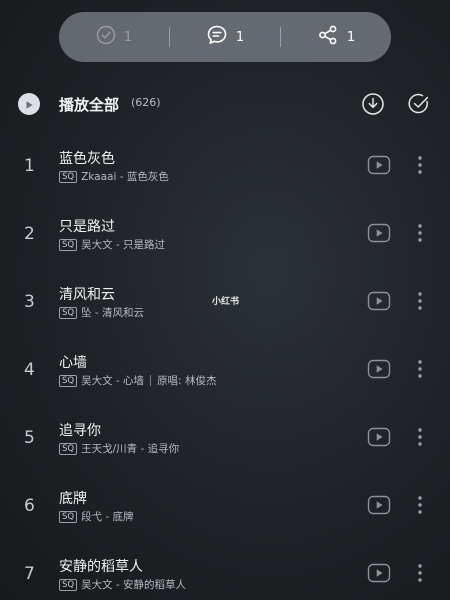 This screenshot has width=450, height=600. I want to click on song-row: 6 底牌 SQ 段弋 - 底牌, so click(225, 498).